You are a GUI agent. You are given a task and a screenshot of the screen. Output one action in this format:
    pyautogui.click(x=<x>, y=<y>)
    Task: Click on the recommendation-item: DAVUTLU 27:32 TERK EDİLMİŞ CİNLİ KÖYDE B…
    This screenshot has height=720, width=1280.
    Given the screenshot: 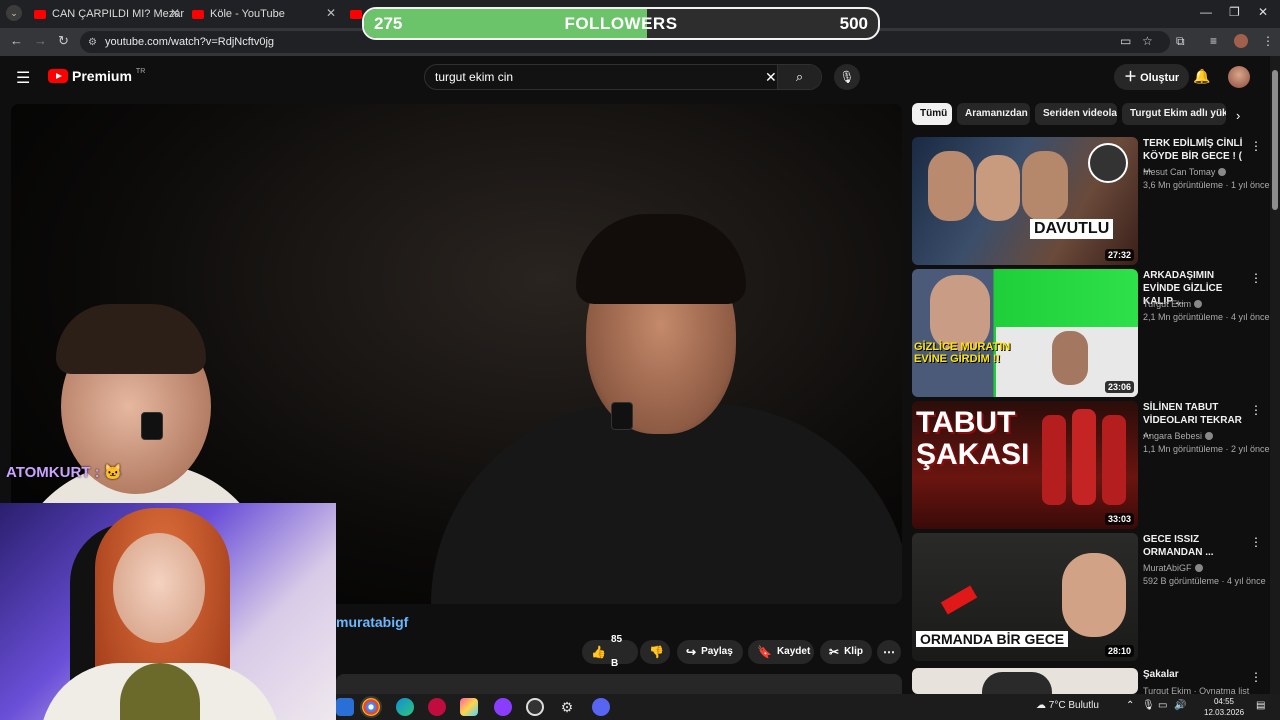 What is the action you would take?
    pyautogui.click(x=1091, y=201)
    